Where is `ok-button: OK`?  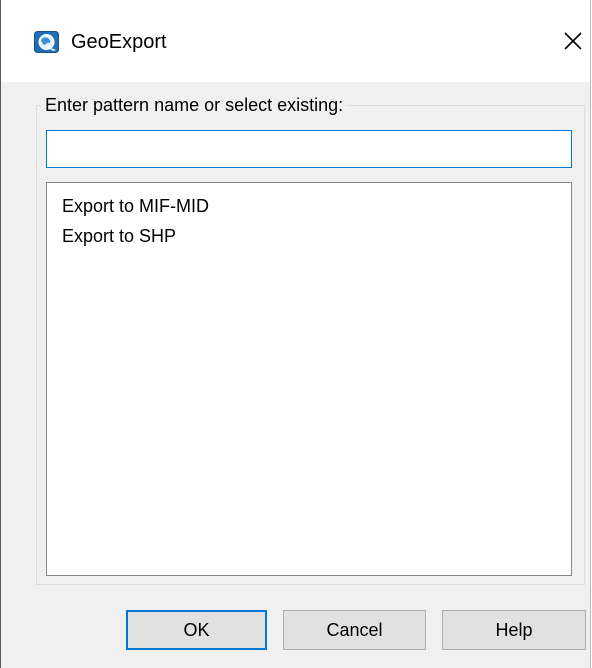 ok-button: OK is located at coordinates (196, 630).